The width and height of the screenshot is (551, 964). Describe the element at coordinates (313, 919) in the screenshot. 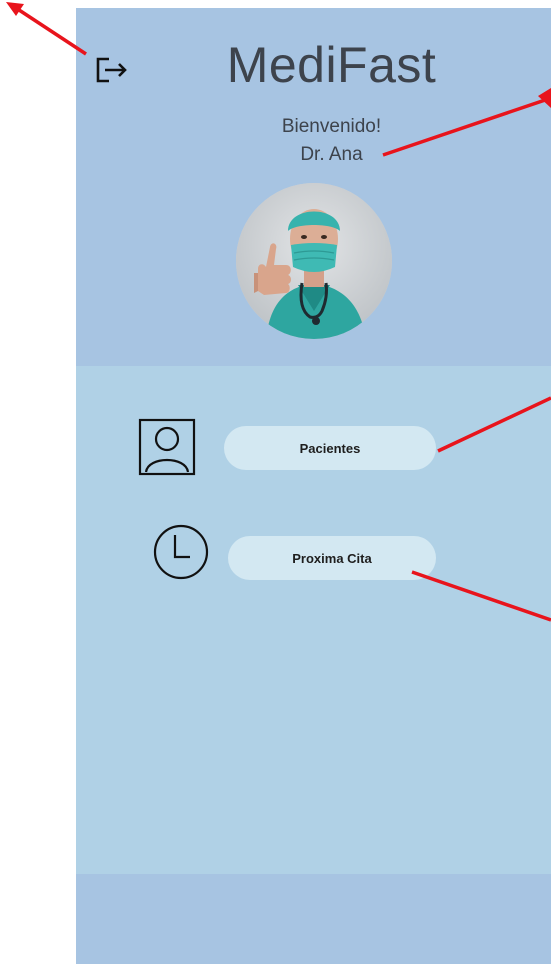

I see `footer-bar` at that location.